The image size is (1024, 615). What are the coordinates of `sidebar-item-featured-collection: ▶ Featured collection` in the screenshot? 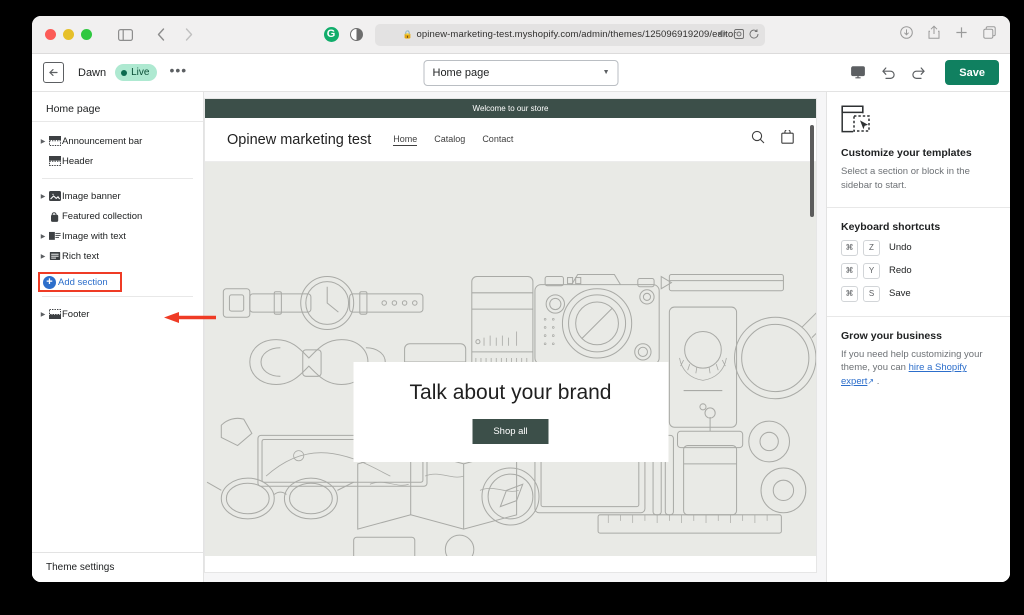 It's located at (117, 216).